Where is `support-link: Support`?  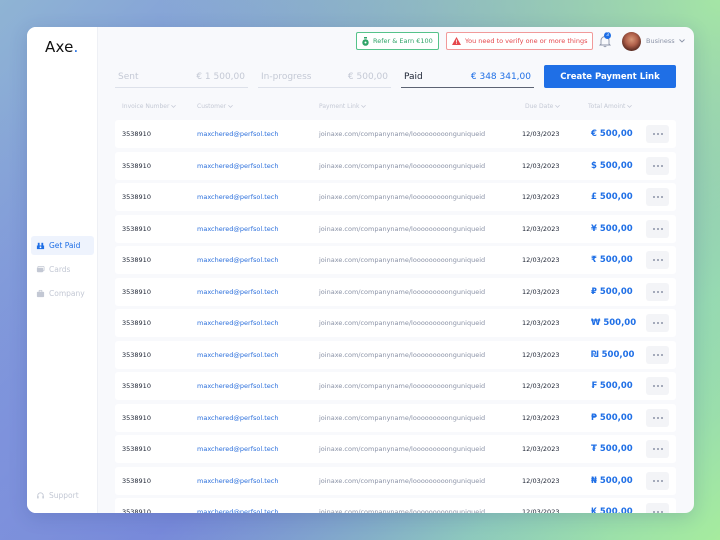
support-link: Support is located at coordinates (57, 495).